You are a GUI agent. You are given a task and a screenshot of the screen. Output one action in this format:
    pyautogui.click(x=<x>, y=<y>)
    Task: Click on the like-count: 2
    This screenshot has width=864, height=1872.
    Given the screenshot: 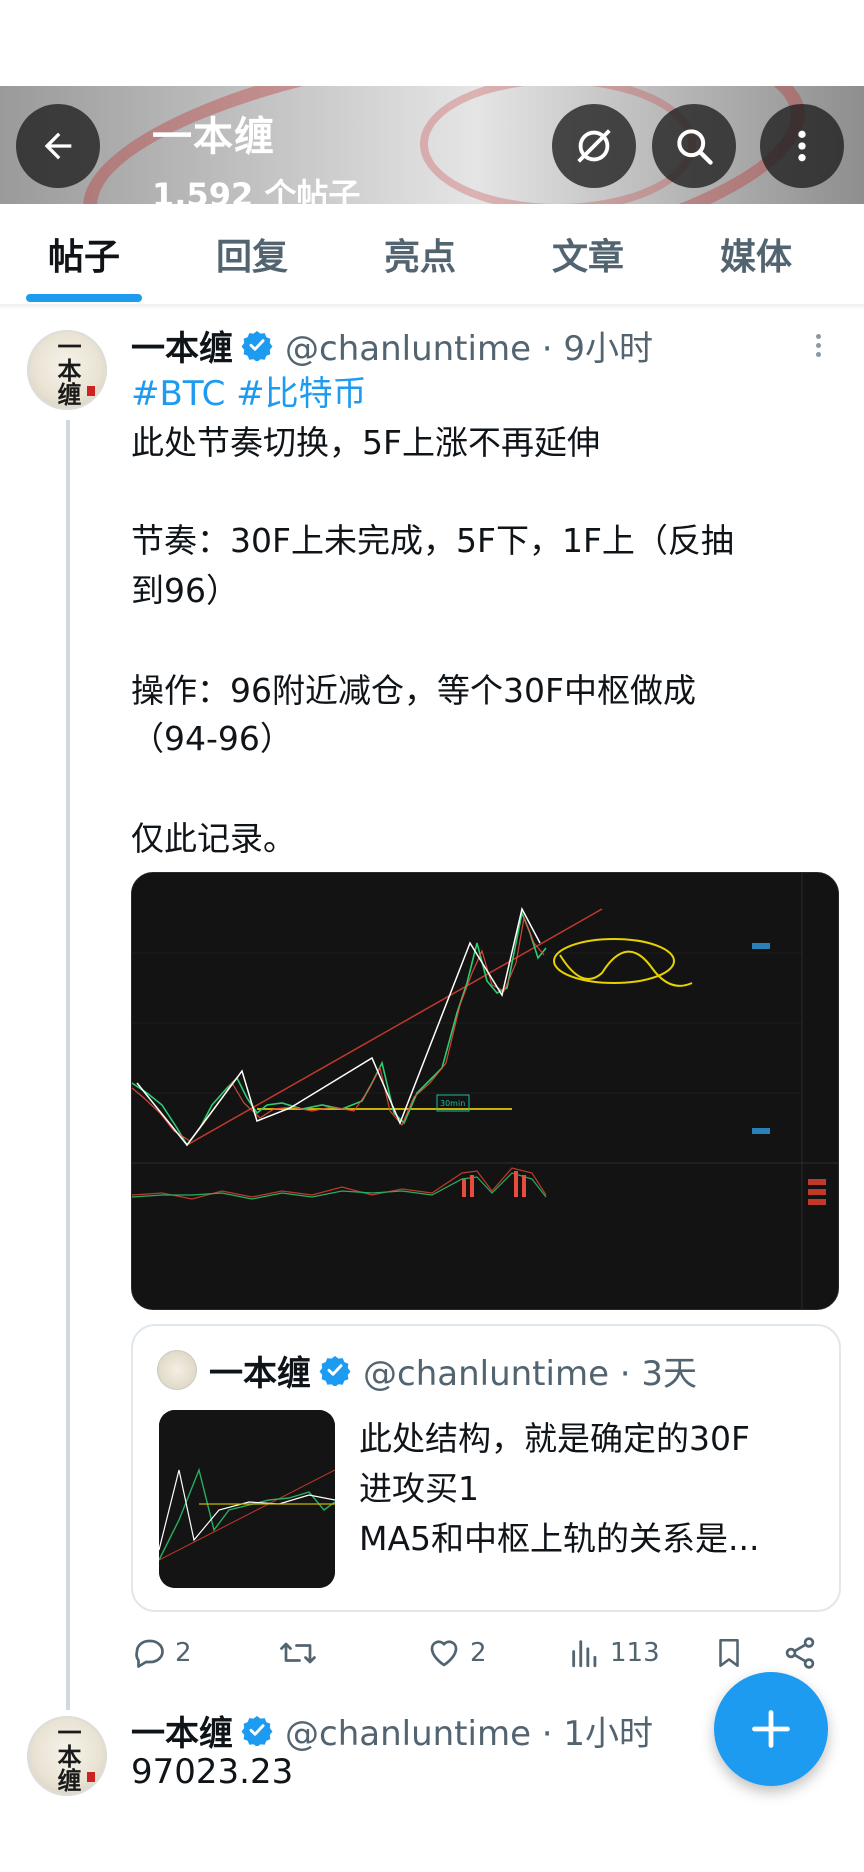 What is the action you would take?
    pyautogui.click(x=478, y=1653)
    